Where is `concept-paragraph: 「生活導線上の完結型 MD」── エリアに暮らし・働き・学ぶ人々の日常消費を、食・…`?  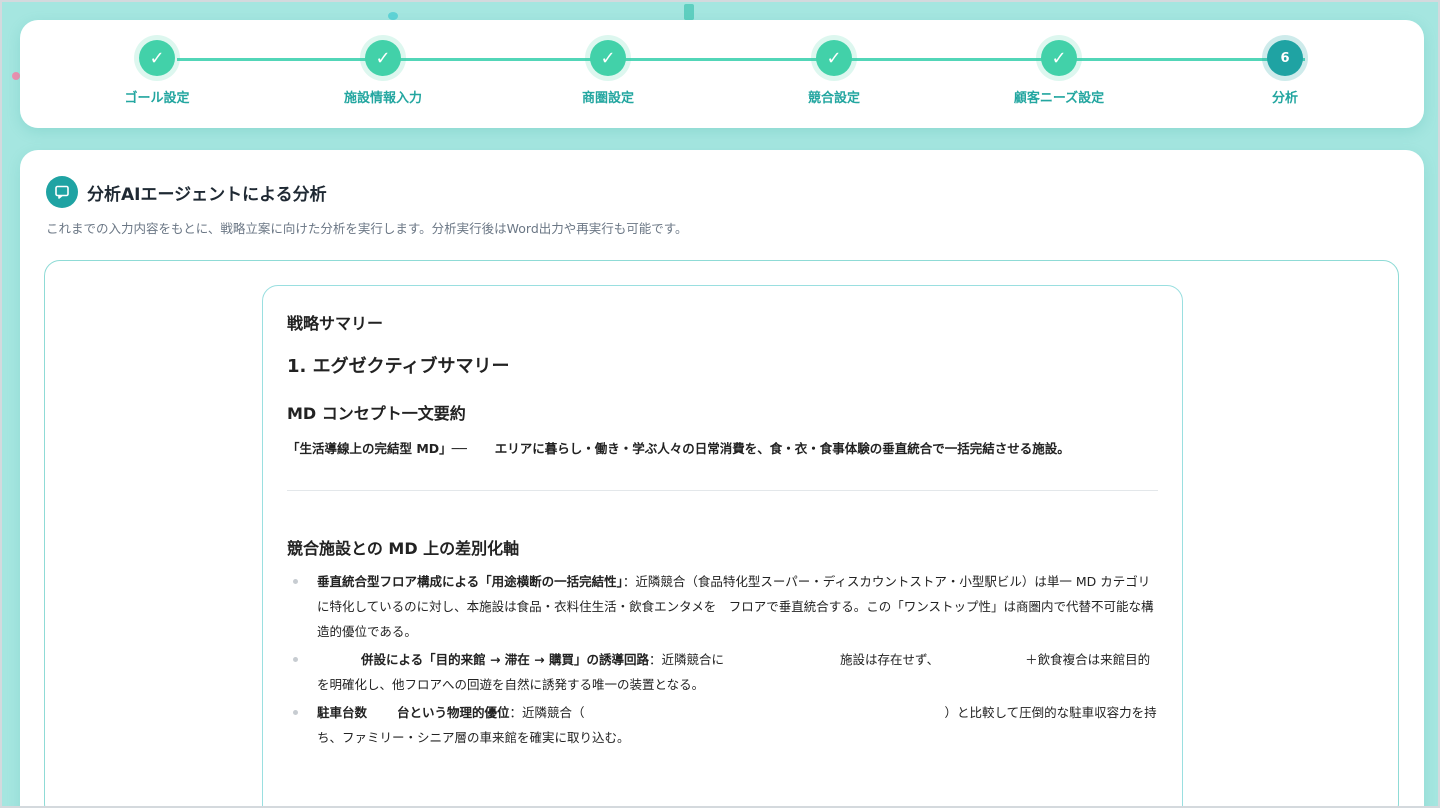 concept-paragraph: 「生活導線上の完結型 MD」── エリアに暮らし・働き・学ぶ人々の日常消費を、食・… is located at coordinates (722, 448).